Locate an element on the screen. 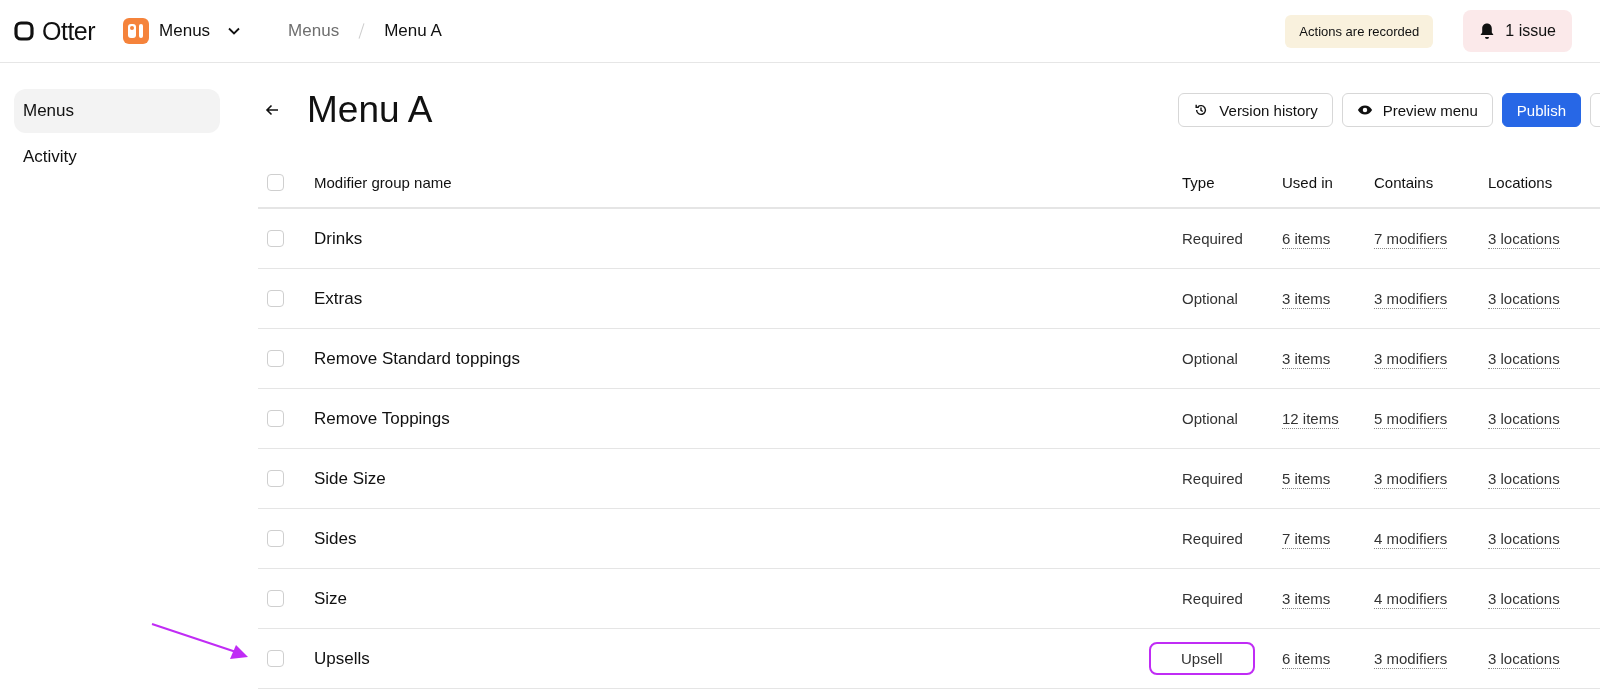 Image resolution: width=1600 pixels, height=695 pixels. group-name: Extras is located at coordinates (339, 298).